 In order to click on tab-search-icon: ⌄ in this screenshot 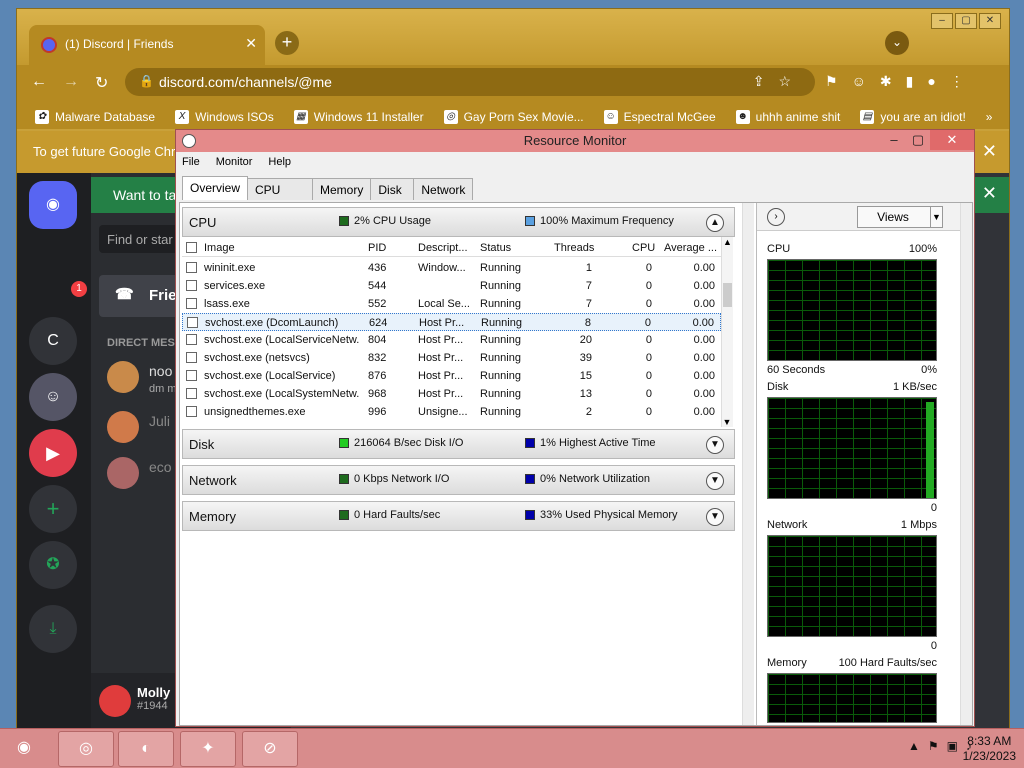, I will do `click(897, 43)`.